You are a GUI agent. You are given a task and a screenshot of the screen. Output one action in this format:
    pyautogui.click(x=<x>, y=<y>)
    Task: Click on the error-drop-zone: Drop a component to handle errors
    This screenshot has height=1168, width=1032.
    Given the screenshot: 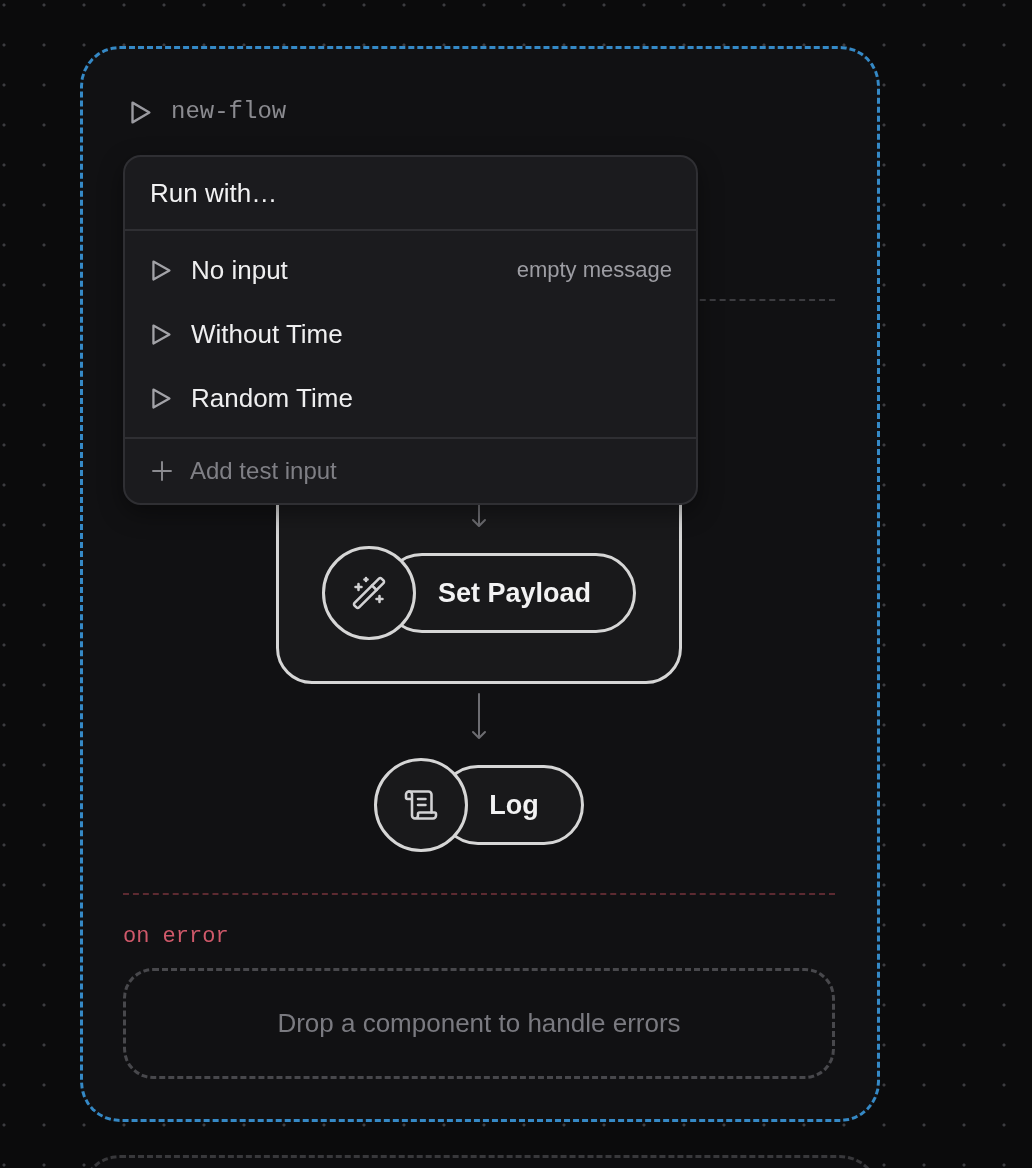 What is the action you would take?
    pyautogui.click(x=479, y=1023)
    